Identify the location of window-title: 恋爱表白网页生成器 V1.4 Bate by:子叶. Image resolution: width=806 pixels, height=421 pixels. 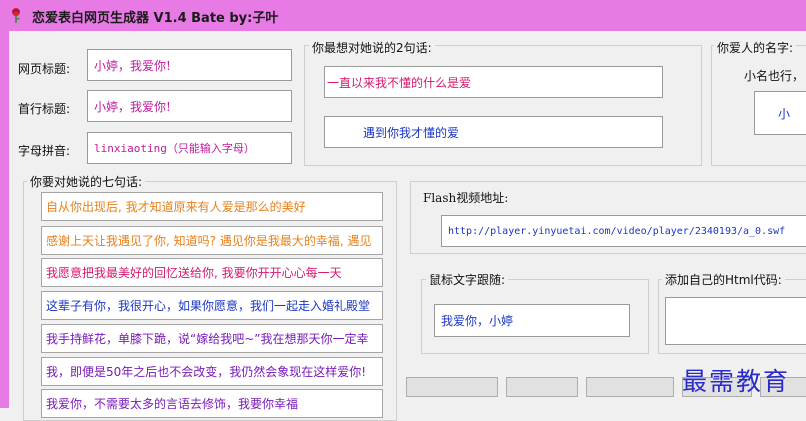
(155, 18).